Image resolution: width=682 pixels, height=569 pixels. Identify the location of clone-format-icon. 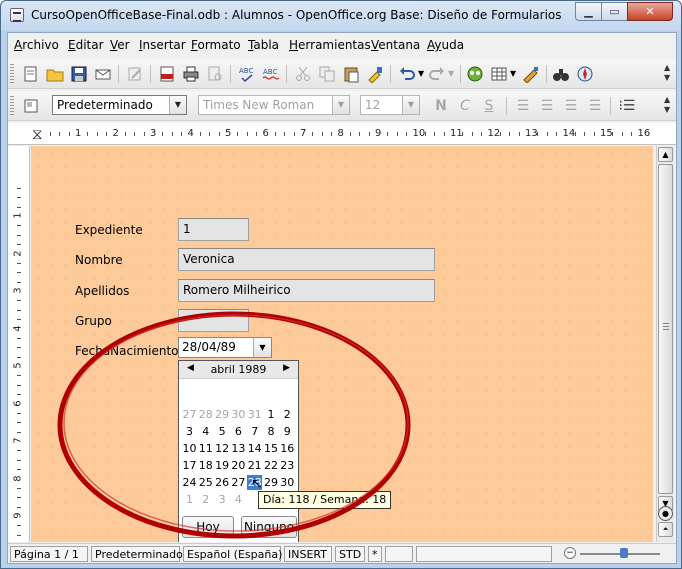
(375, 74).